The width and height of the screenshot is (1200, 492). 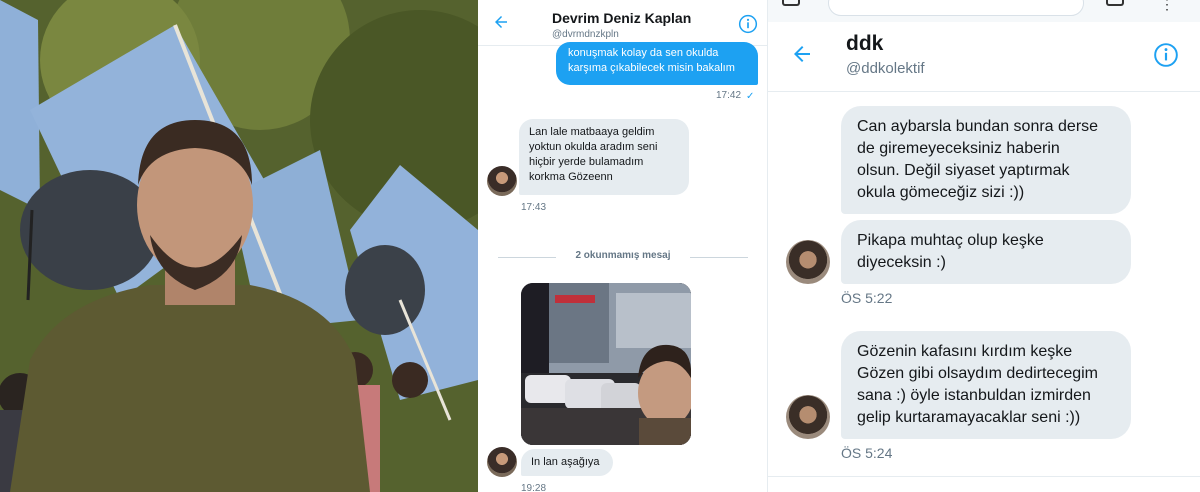 I want to click on image-message, so click(x=606, y=364).